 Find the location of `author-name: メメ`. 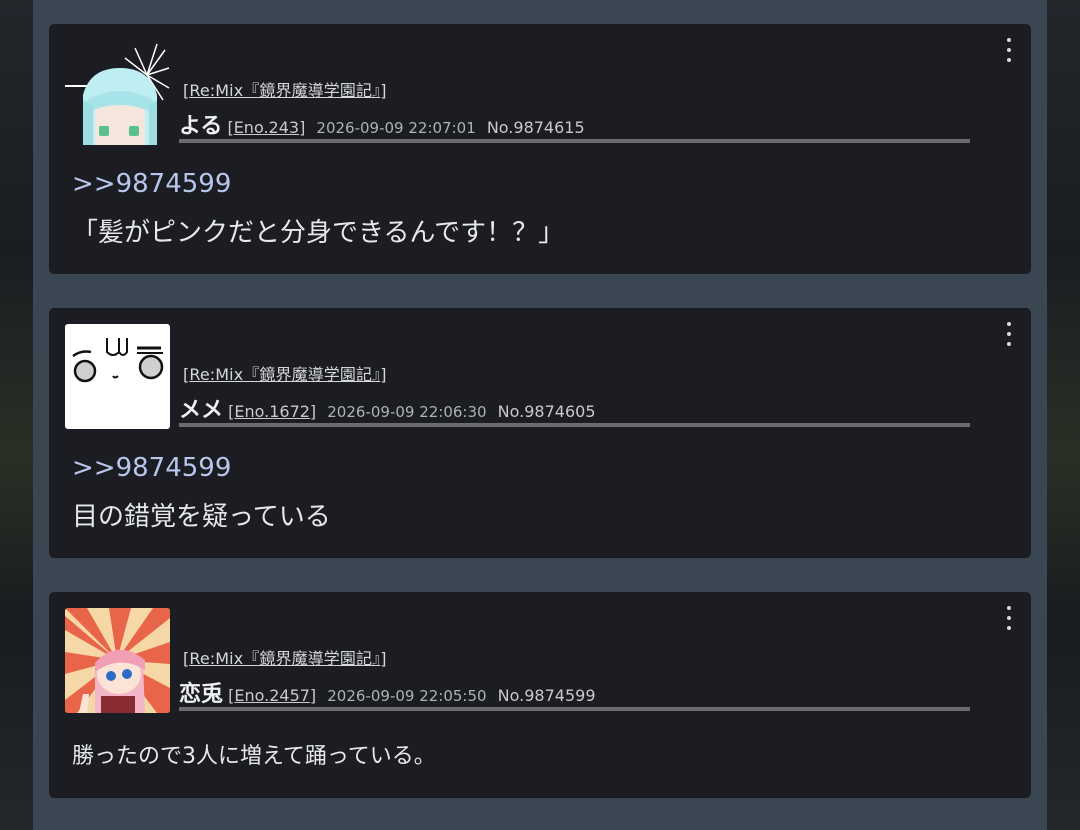

author-name: メメ is located at coordinates (201, 410).